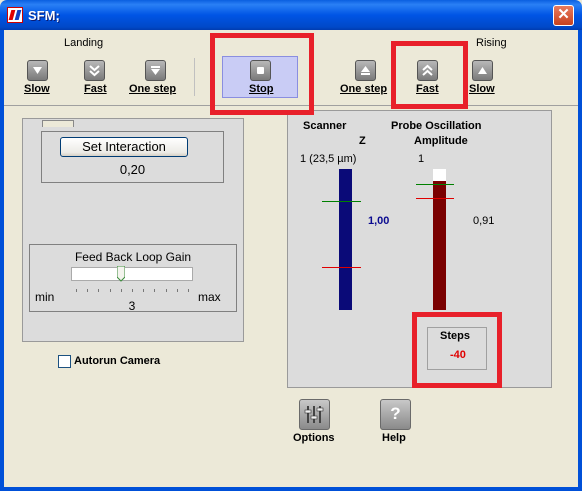 This screenshot has height=491, width=582. What do you see at coordinates (435, 198) in the screenshot?
I see `probe-marker-red` at bounding box center [435, 198].